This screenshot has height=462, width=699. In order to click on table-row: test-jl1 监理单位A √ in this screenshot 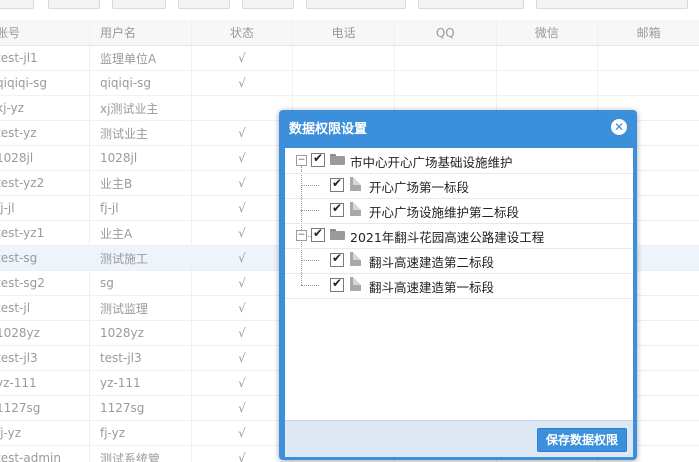, I will do `click(349, 58)`.